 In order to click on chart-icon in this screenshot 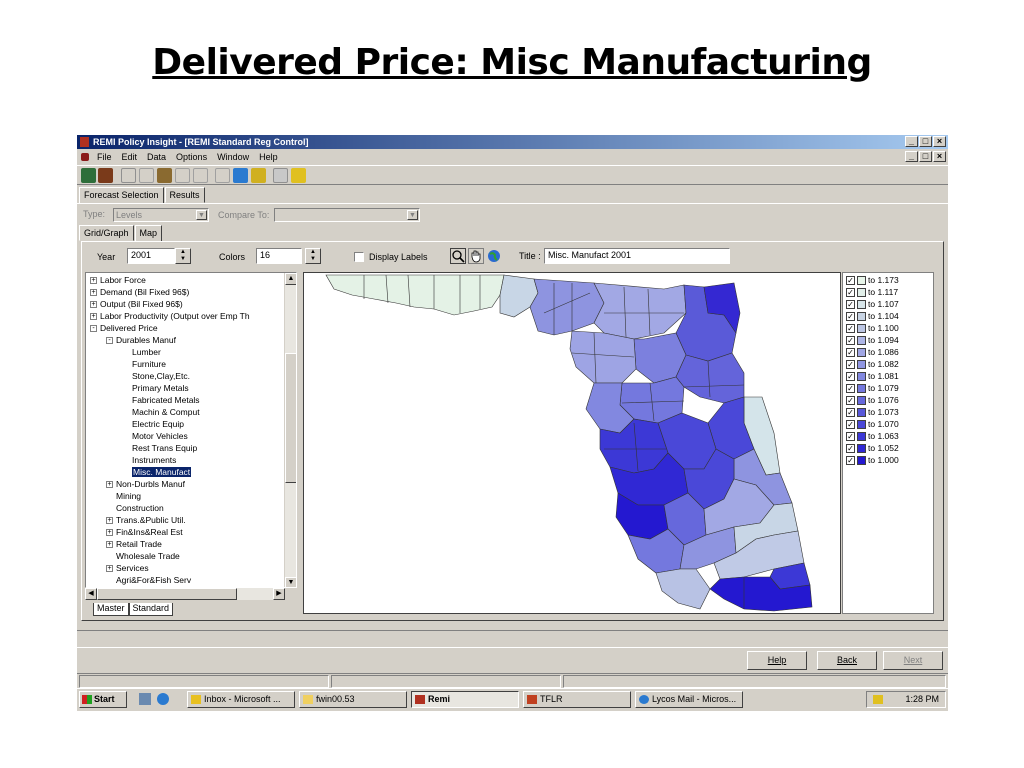, I will do `click(258, 175)`.